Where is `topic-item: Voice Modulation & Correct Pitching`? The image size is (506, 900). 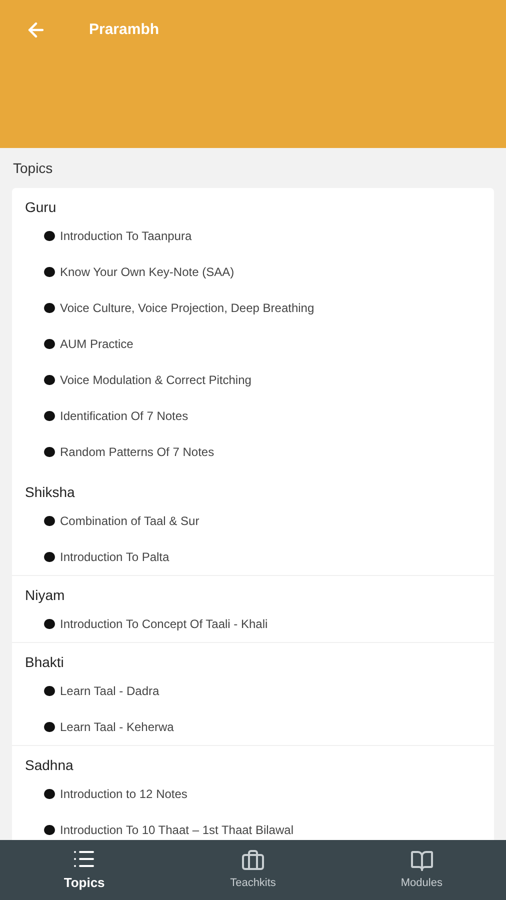 topic-item: Voice Modulation & Correct Pitching is located at coordinates (156, 380).